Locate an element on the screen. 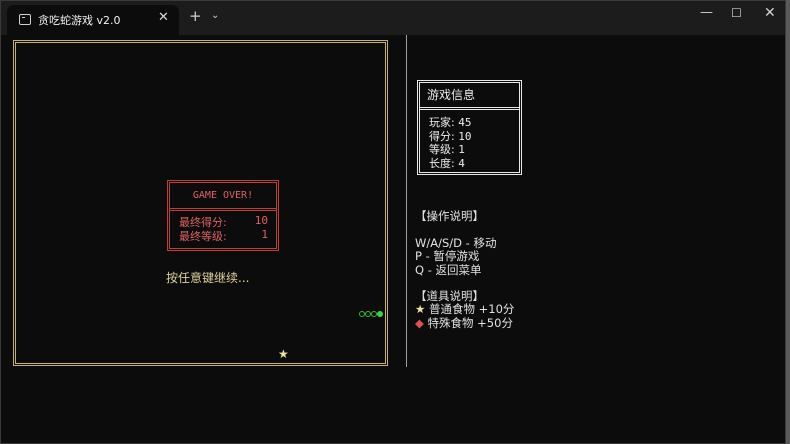 This screenshot has width=790, height=444. food-star-icon: ★ is located at coordinates (283, 354).